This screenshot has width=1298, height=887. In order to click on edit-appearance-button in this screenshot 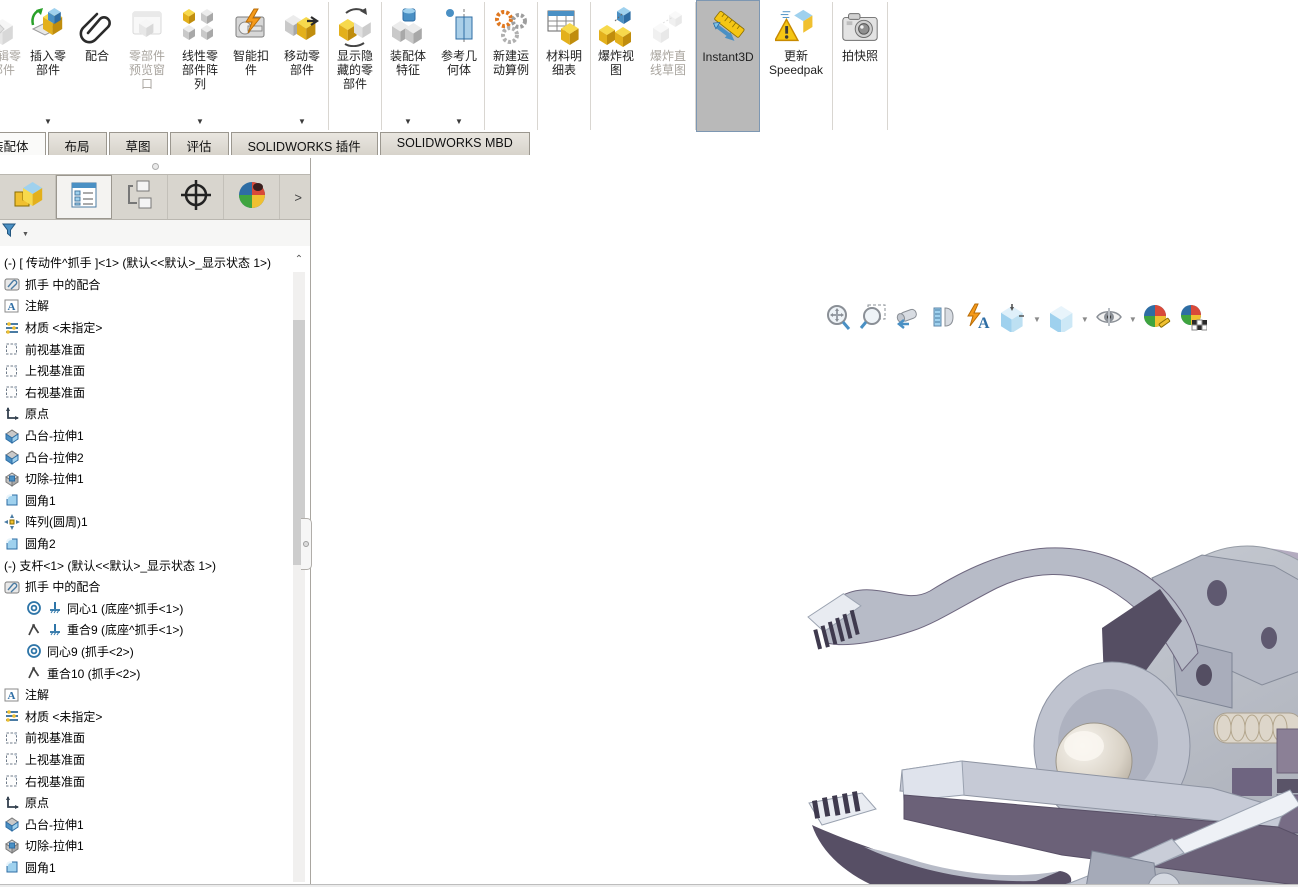, I will do `click(1157, 319)`.